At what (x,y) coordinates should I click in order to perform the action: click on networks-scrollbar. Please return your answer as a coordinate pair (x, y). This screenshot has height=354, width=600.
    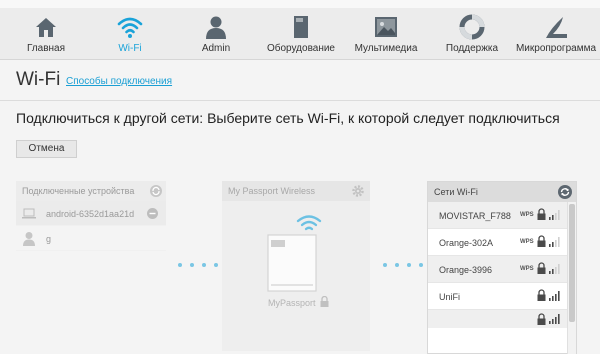
    Looking at the image, I should click on (571, 278).